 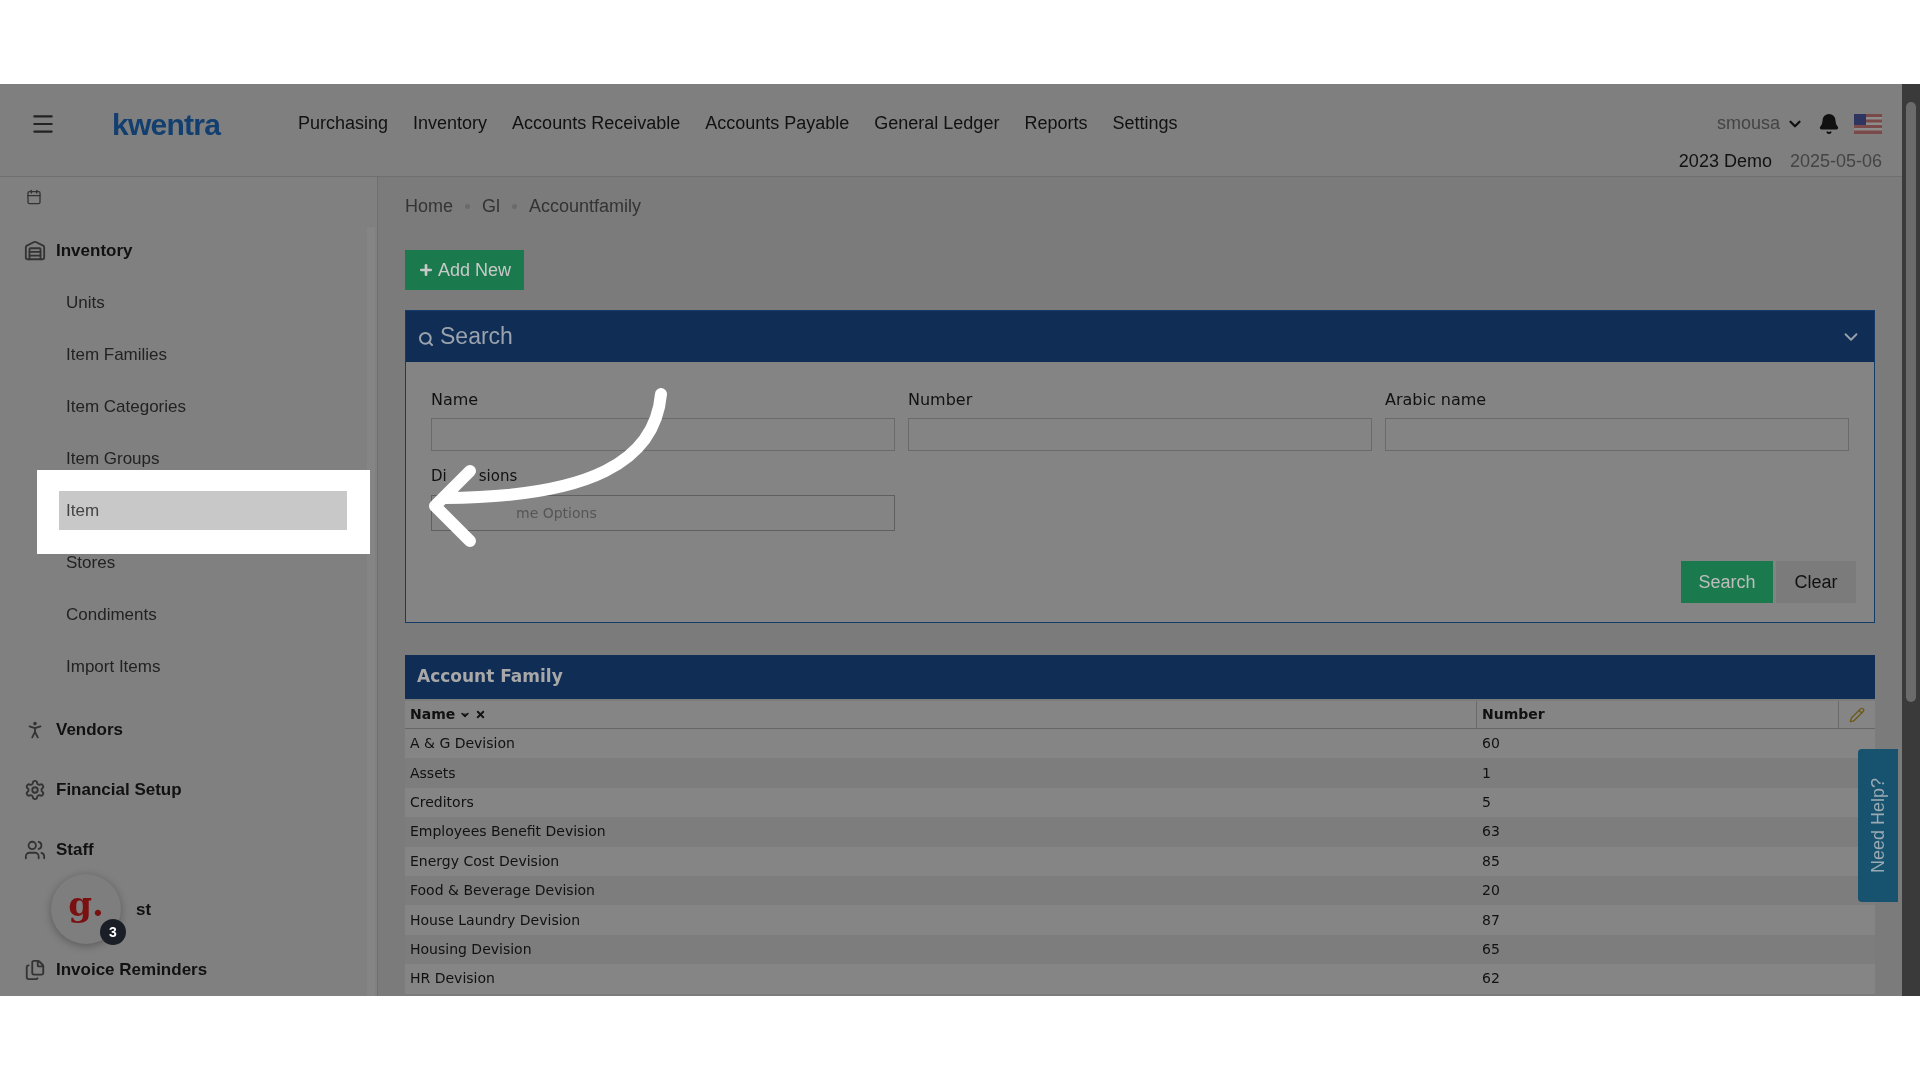 What do you see at coordinates (1725, 161) in the screenshot?
I see `company-name: 2023 Demo` at bounding box center [1725, 161].